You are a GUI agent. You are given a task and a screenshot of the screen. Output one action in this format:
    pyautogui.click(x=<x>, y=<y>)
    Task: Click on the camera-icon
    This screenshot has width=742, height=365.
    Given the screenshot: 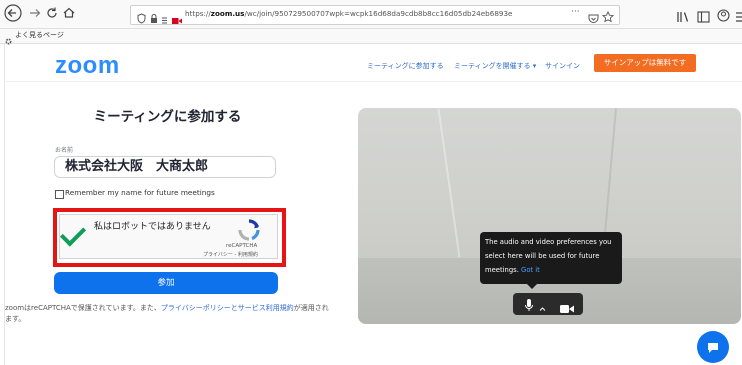 What is the action you would take?
    pyautogui.click(x=567, y=308)
    